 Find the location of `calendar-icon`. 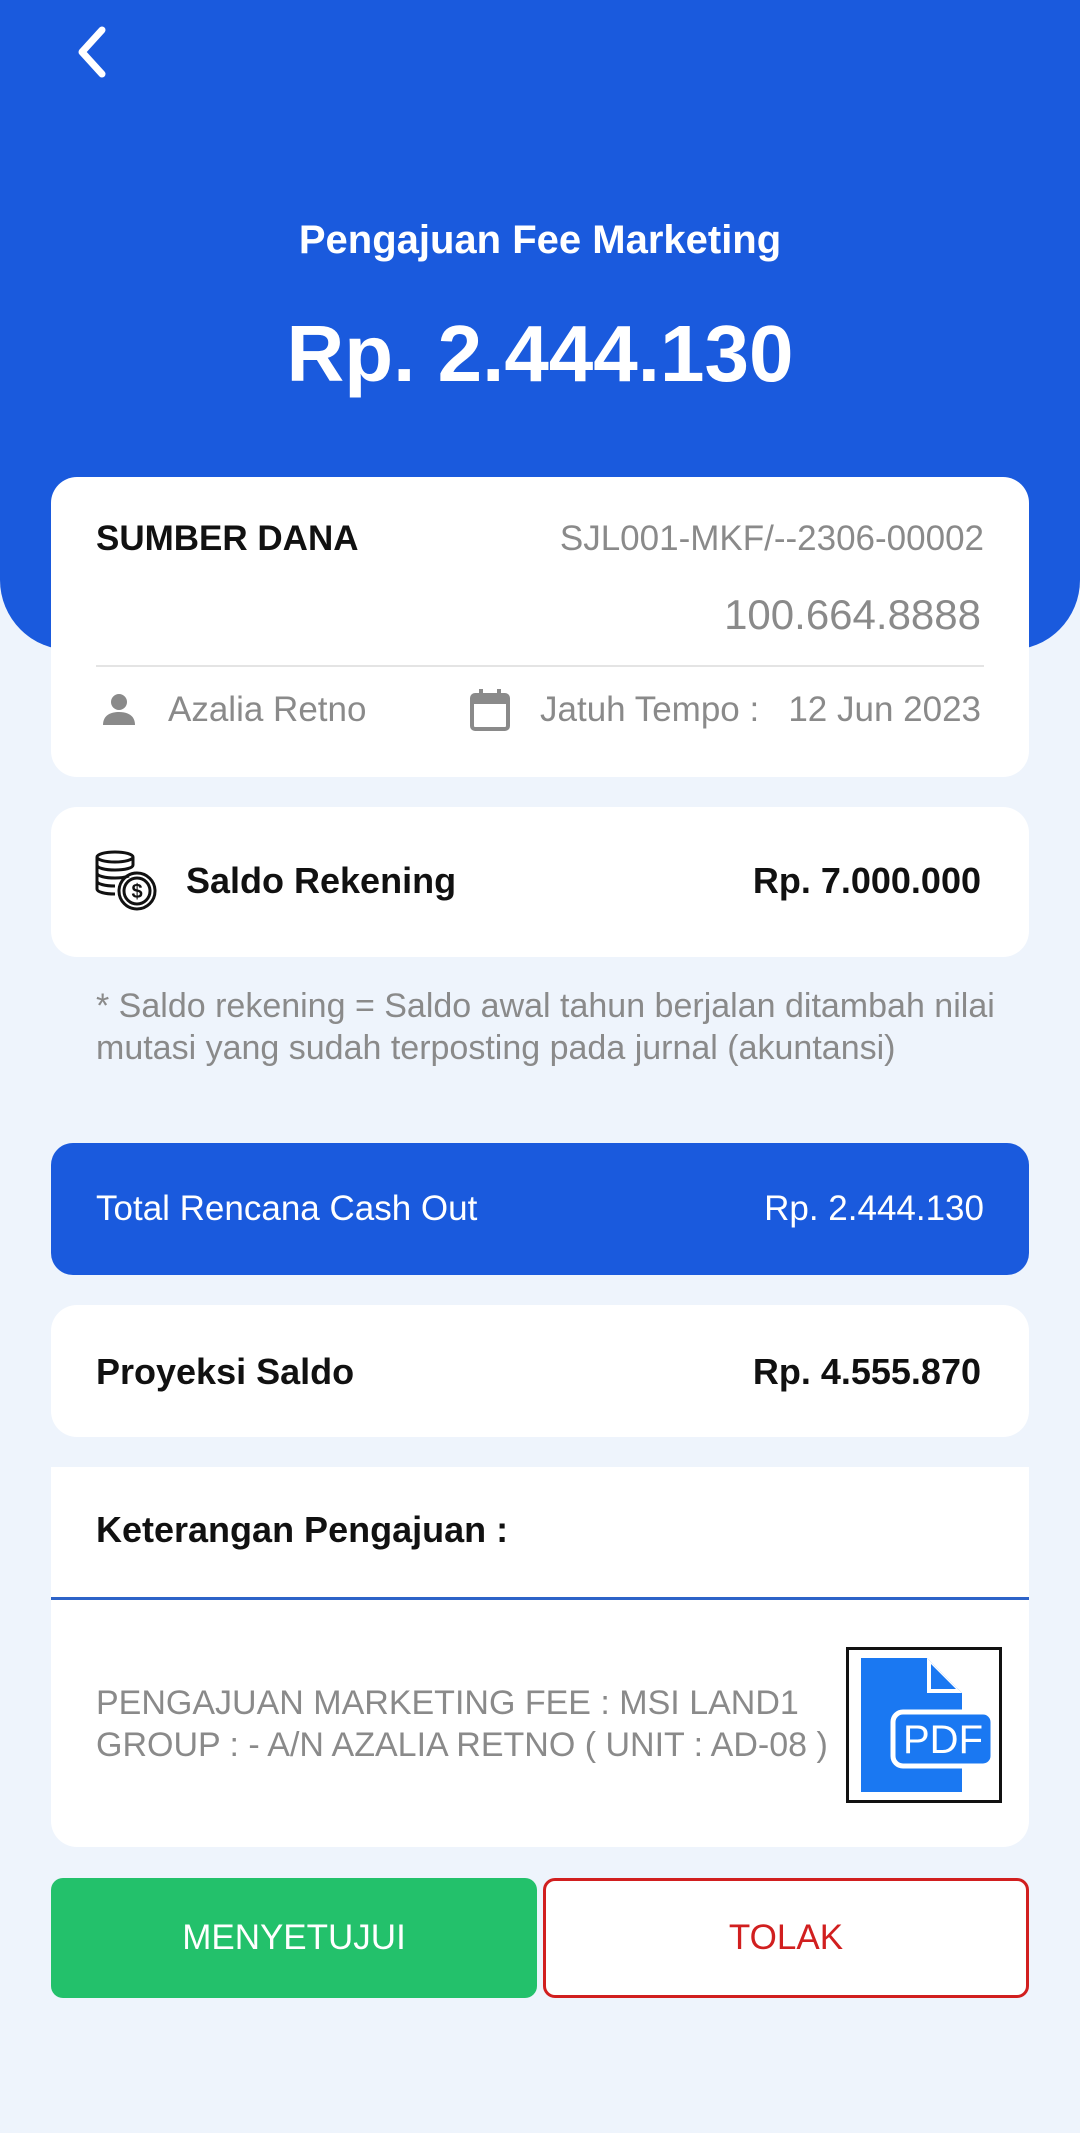

calendar-icon is located at coordinates (490, 710).